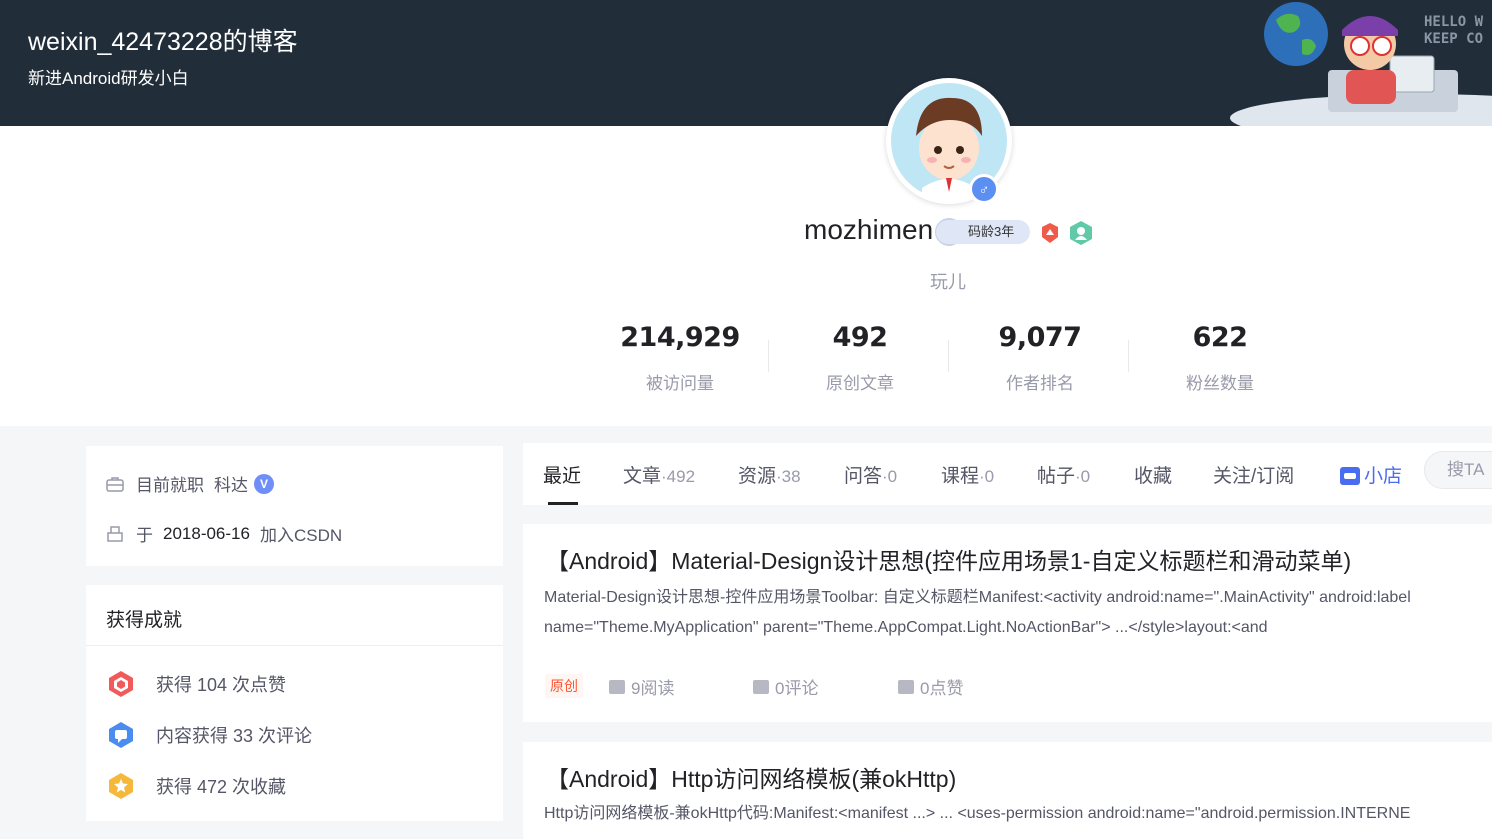 The image size is (1492, 839). I want to click on tab-courses: 课程·0, so click(967, 474).